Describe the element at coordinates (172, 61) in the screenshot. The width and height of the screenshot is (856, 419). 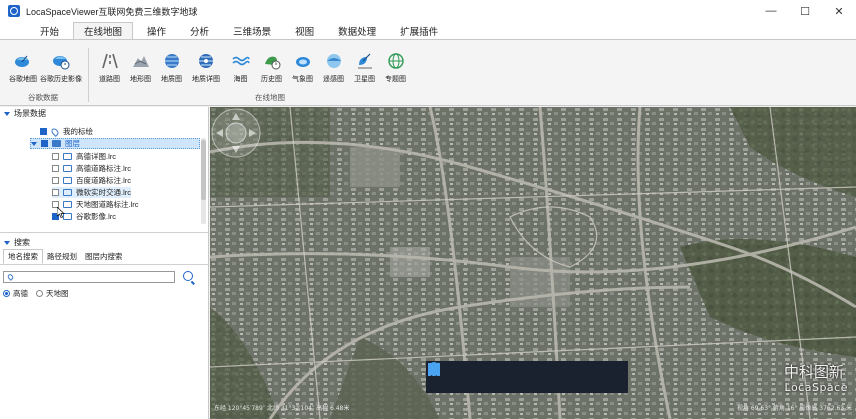
I see `geology-icon` at that location.